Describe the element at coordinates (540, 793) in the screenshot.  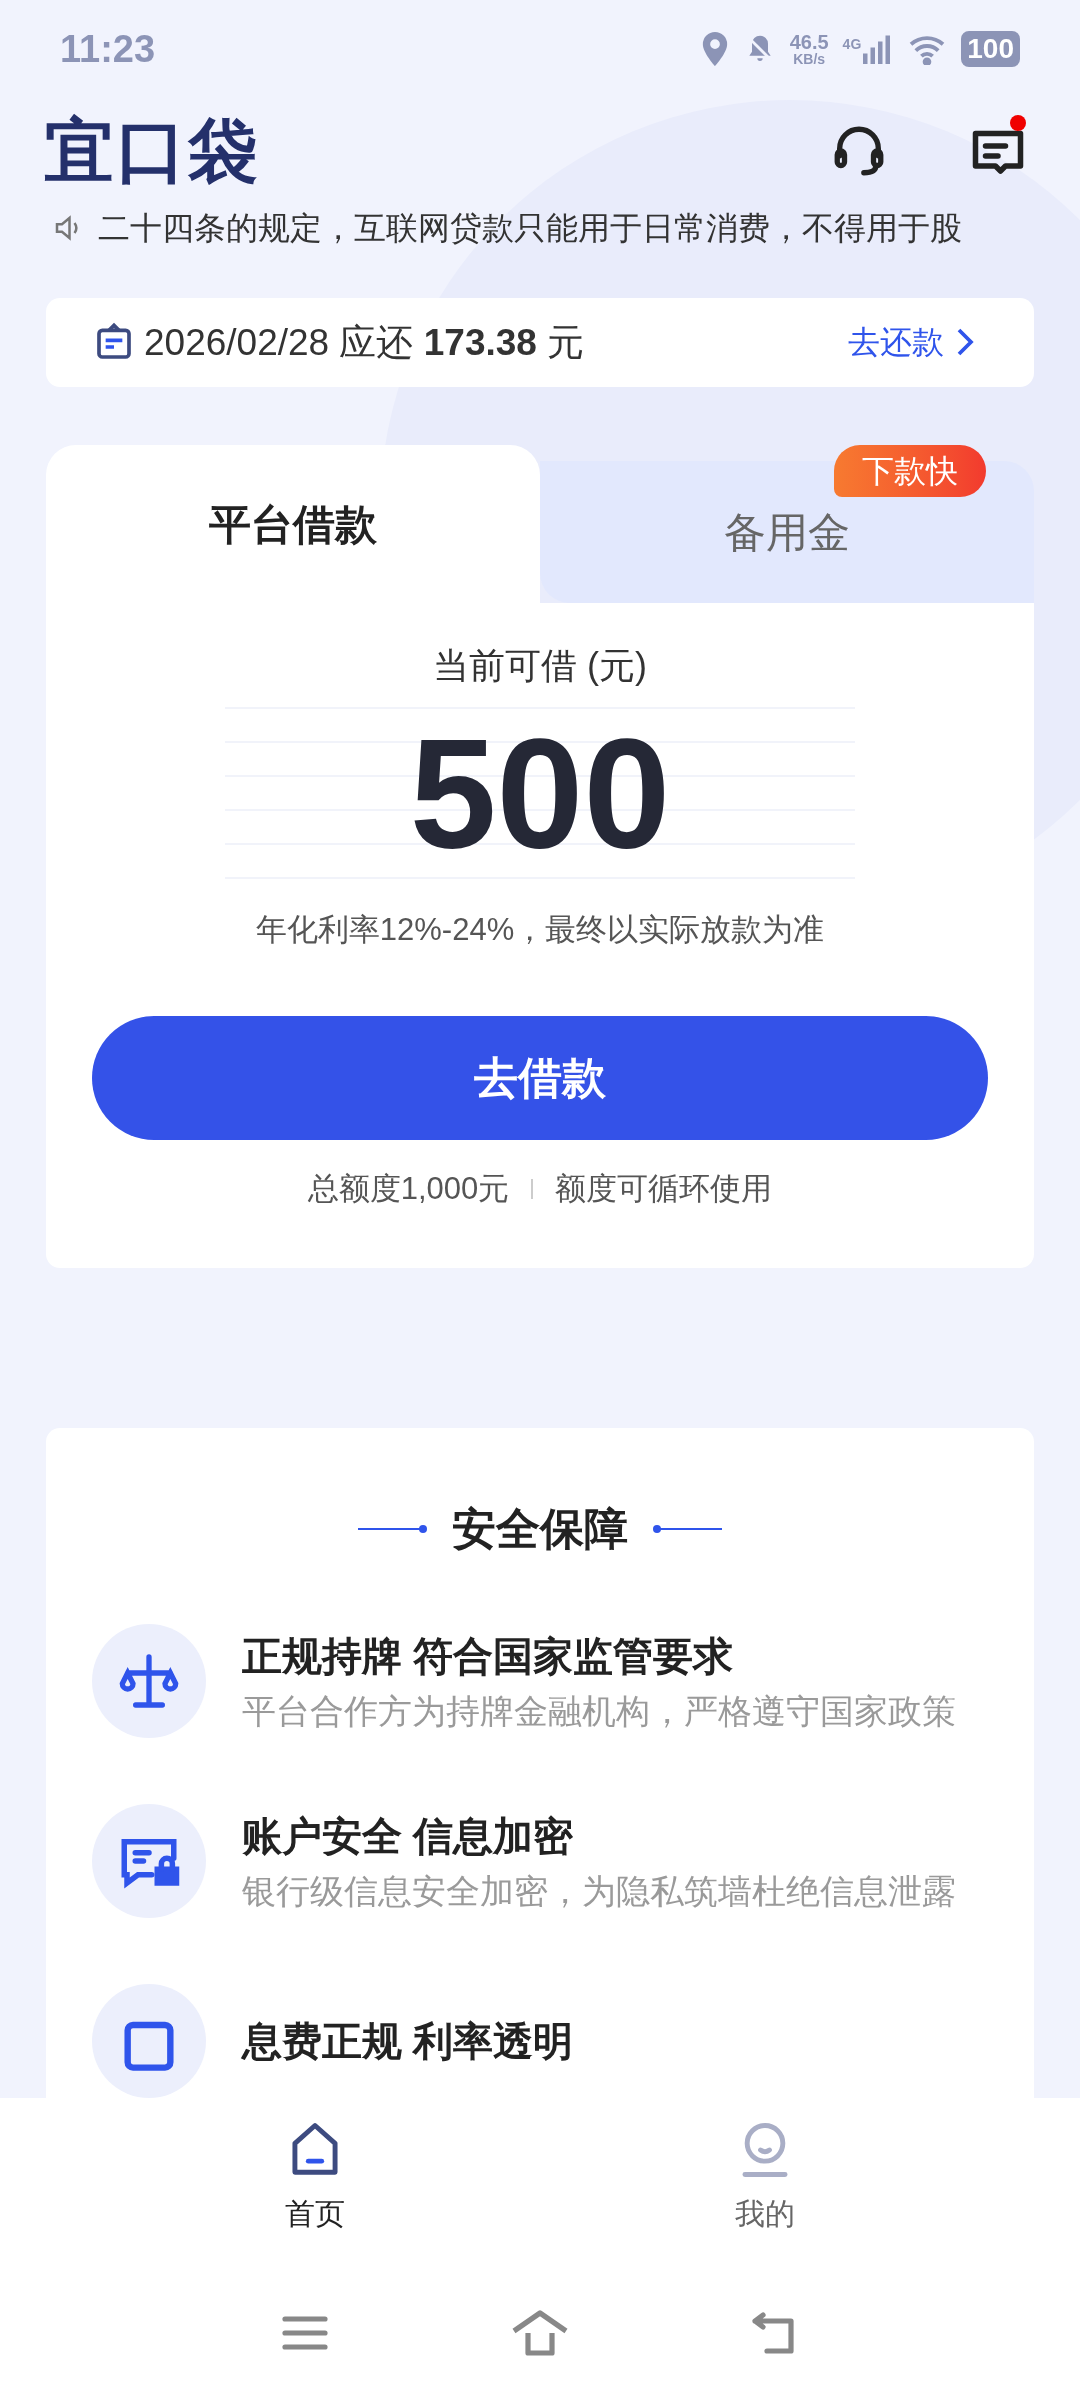
I see `available-amount: 500` at that location.